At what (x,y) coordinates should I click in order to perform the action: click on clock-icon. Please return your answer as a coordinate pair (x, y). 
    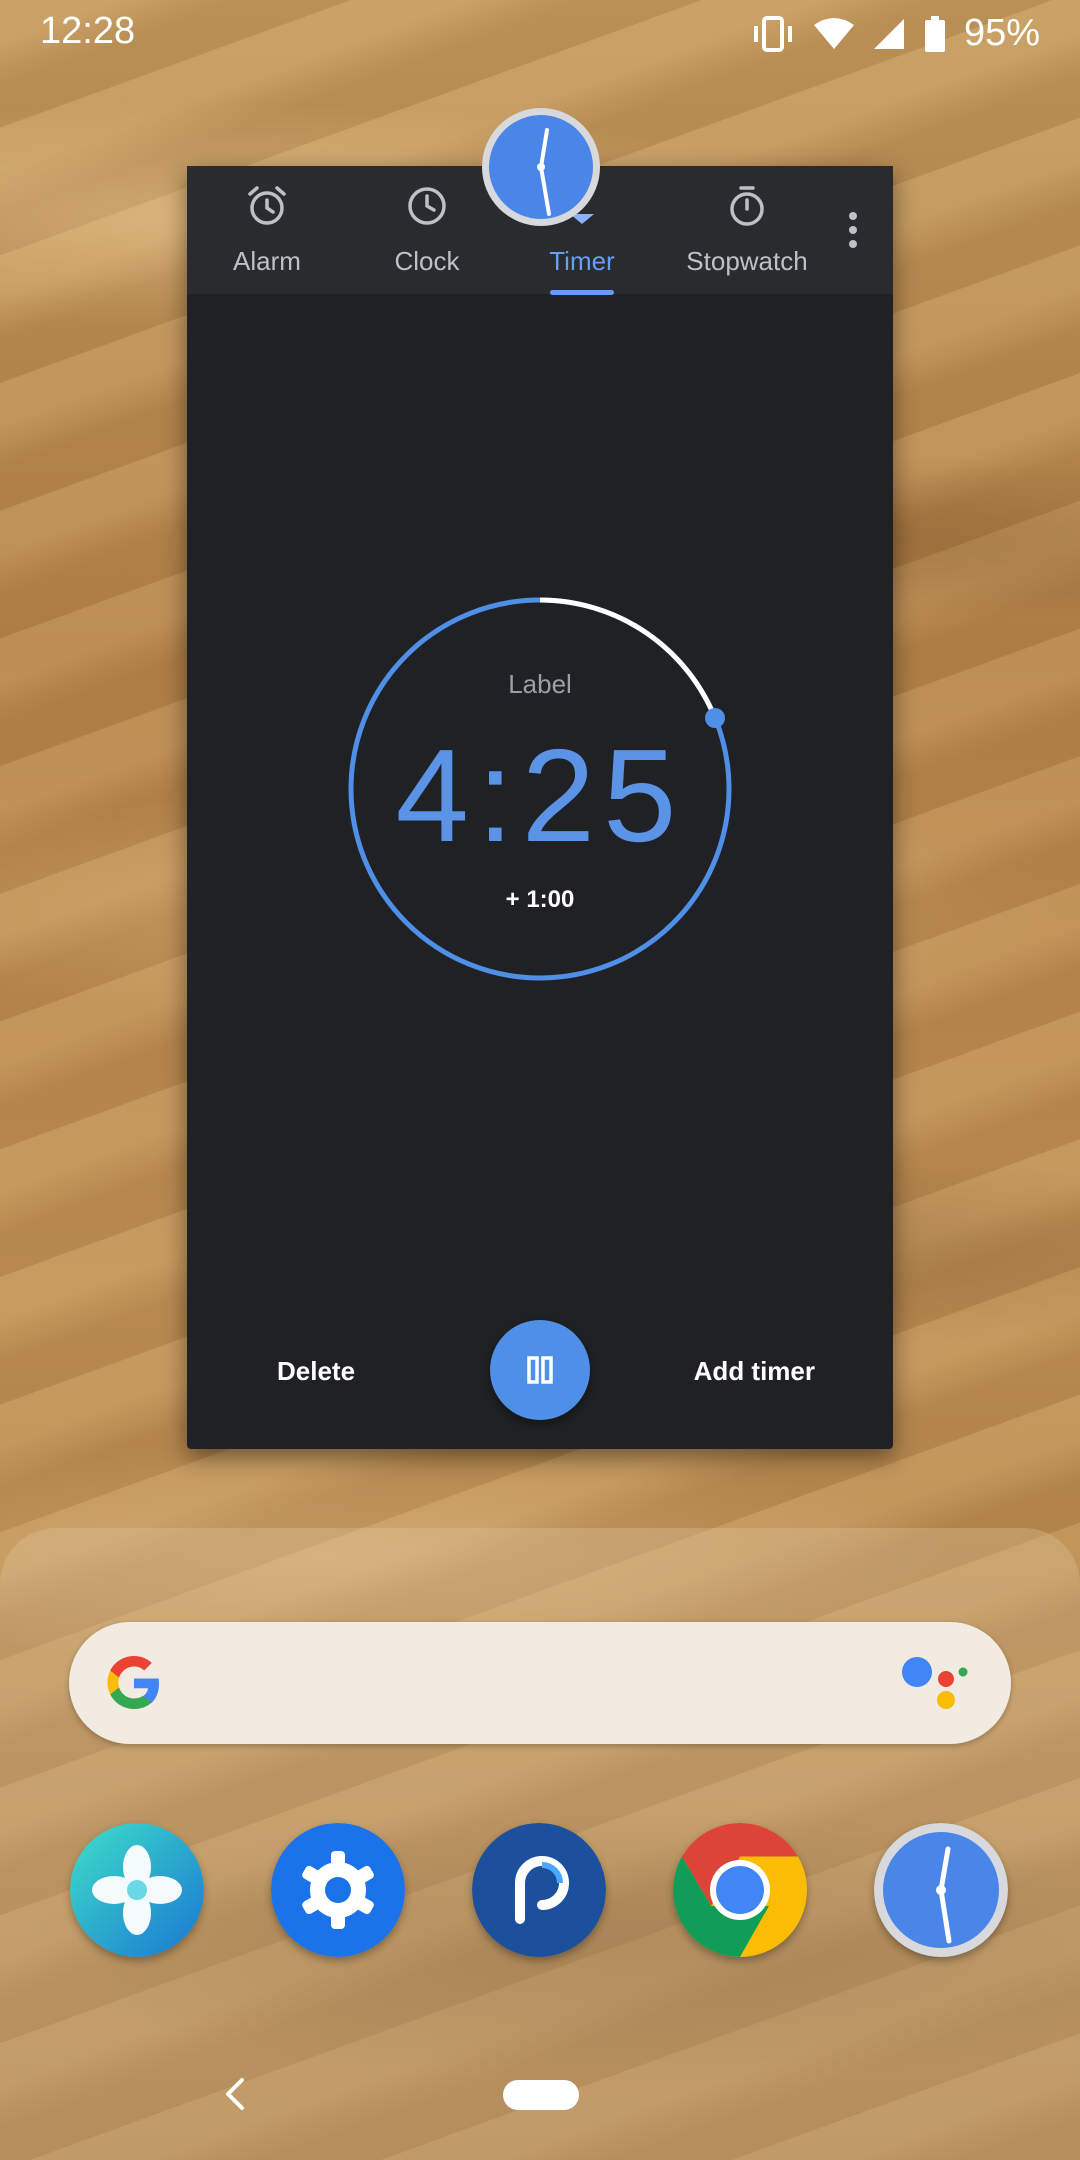
    Looking at the image, I should click on (427, 206).